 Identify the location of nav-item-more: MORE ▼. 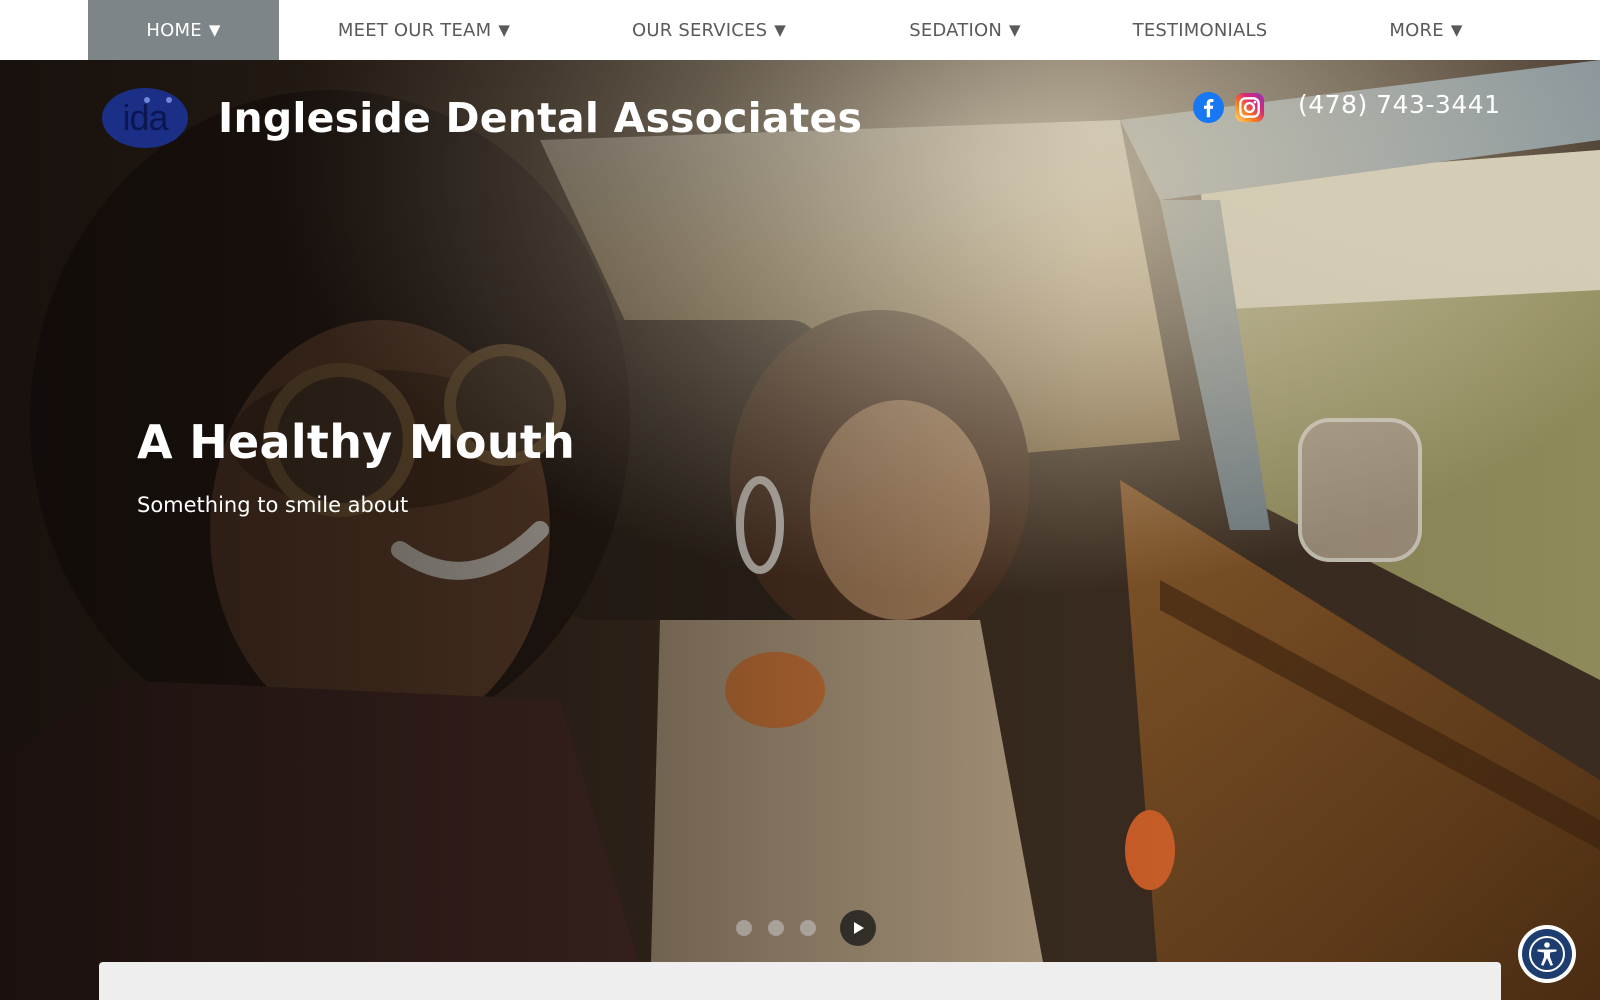
(1426, 30).